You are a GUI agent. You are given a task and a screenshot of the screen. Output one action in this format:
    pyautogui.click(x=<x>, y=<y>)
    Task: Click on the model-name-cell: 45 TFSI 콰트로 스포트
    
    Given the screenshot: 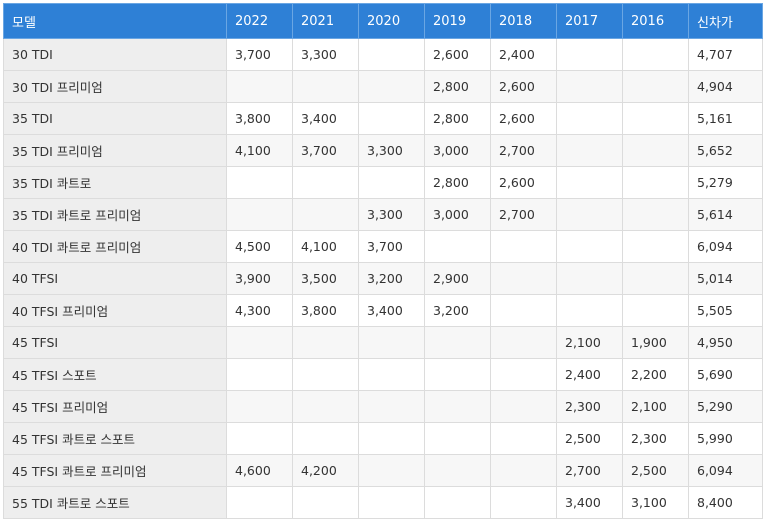 What is the action you would take?
    pyautogui.click(x=115, y=438)
    